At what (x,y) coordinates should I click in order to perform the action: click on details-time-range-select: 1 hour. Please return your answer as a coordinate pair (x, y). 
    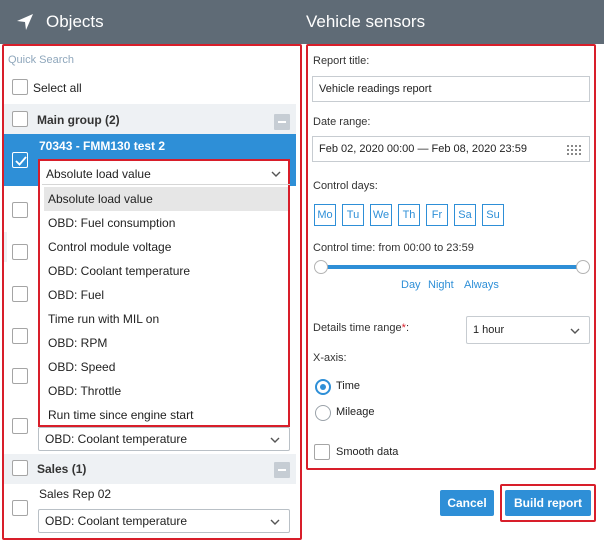
    Looking at the image, I should click on (528, 330).